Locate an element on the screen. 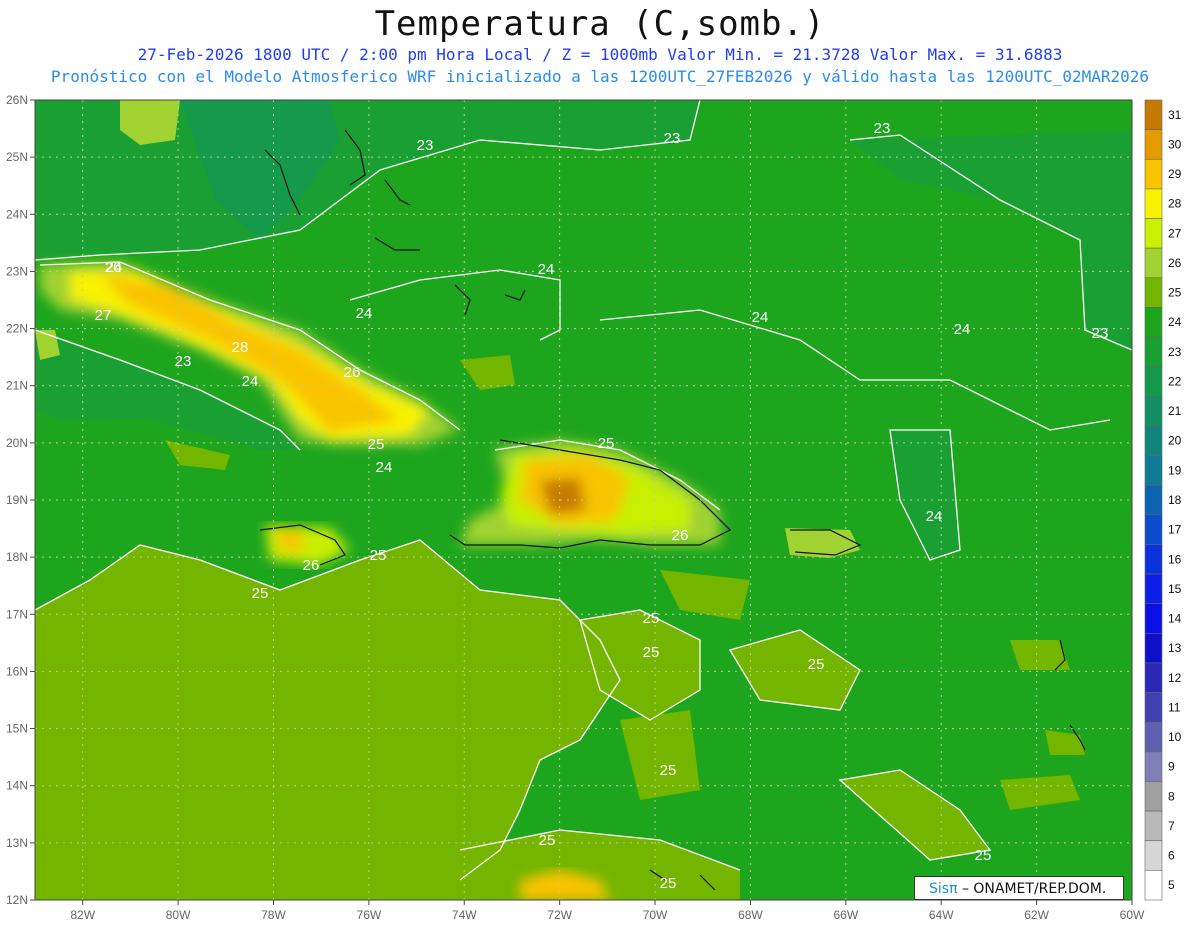  lat-tick-label: 19N is located at coordinates (17, 500).